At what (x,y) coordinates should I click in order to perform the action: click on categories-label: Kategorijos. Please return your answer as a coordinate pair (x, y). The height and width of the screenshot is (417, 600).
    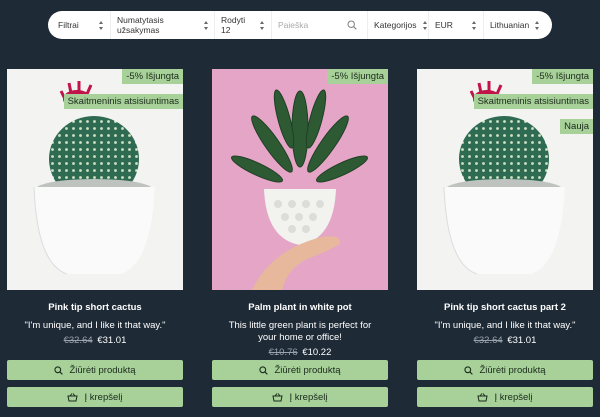
    Looking at the image, I should click on (395, 25).